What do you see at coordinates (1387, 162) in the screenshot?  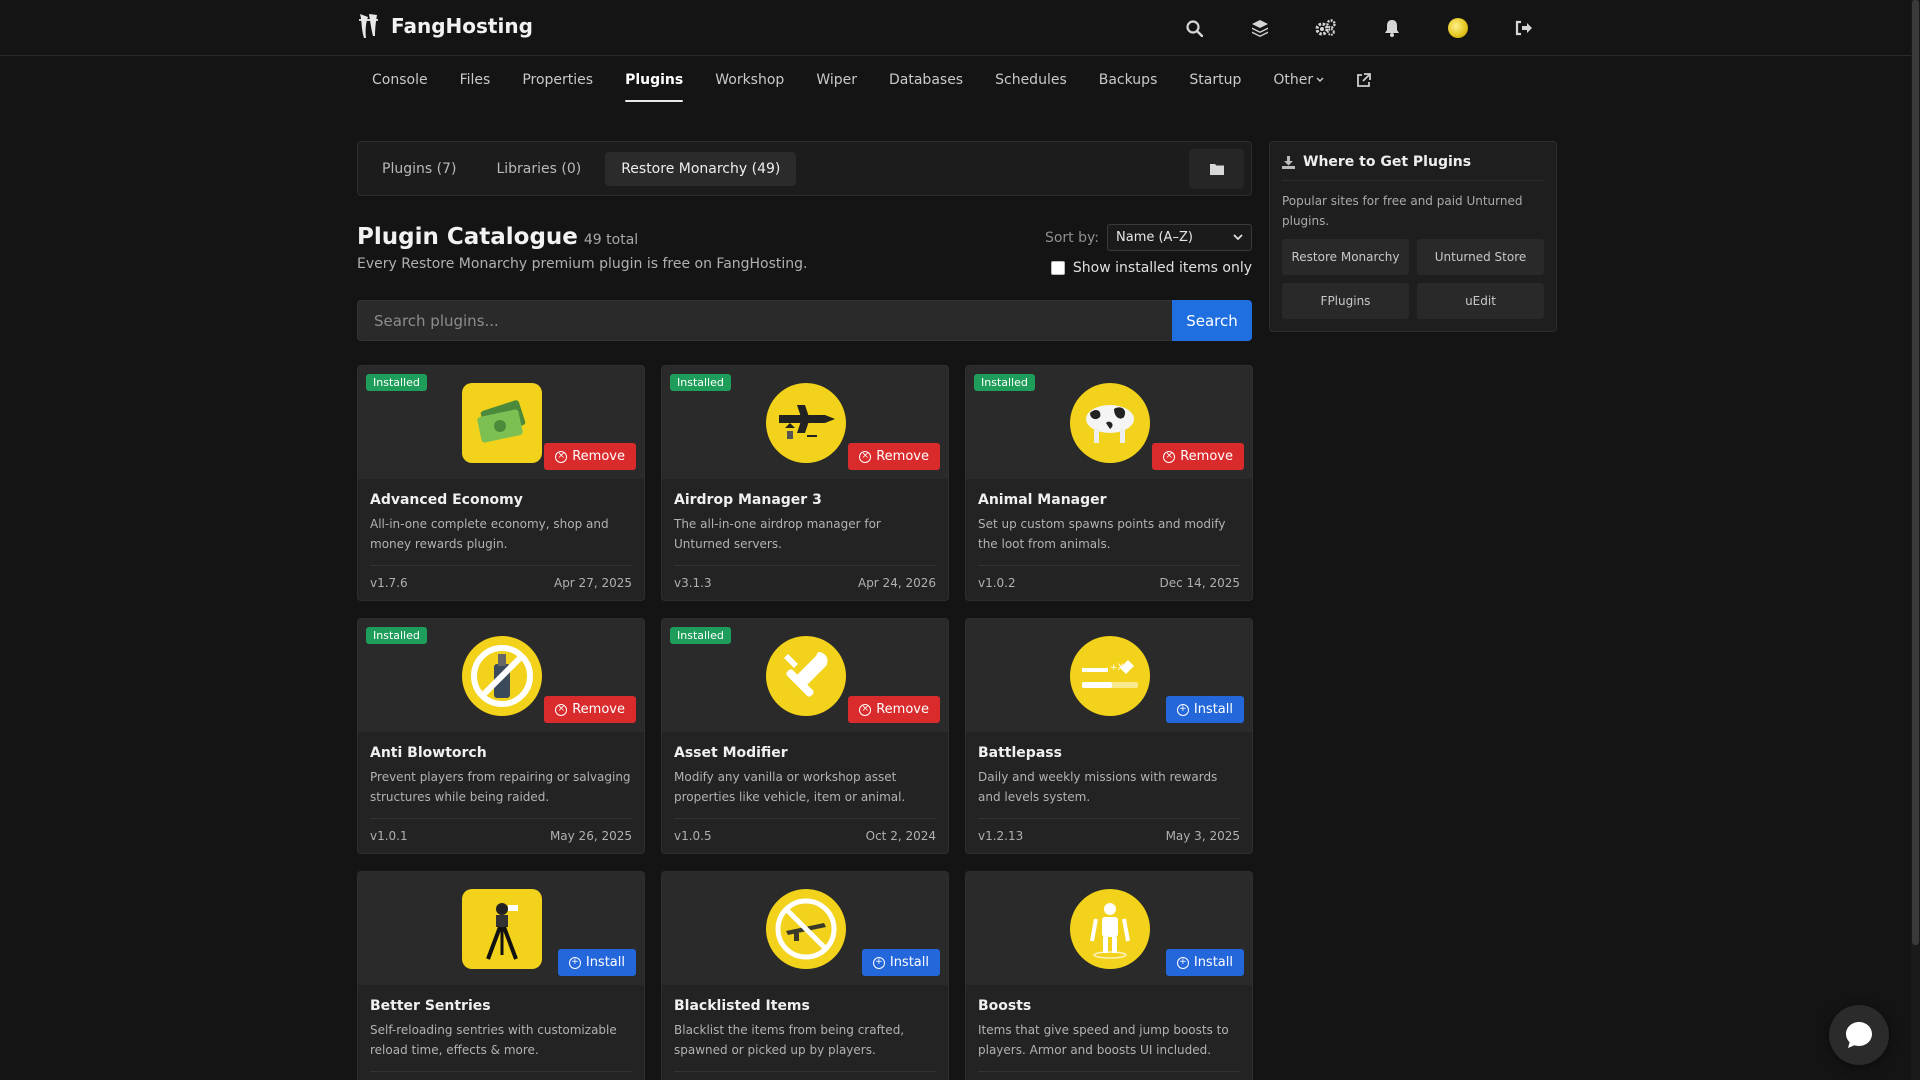 I see `panel-title: Where to Get Plugins` at bounding box center [1387, 162].